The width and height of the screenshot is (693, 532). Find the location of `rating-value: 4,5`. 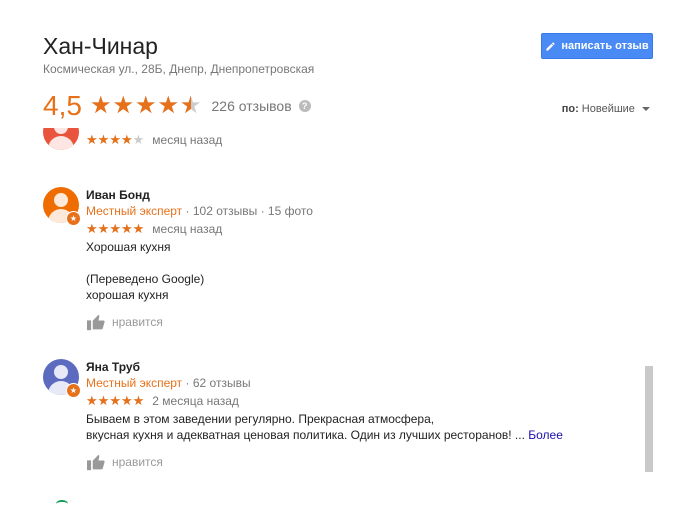

rating-value: 4,5 is located at coordinates (62, 105).